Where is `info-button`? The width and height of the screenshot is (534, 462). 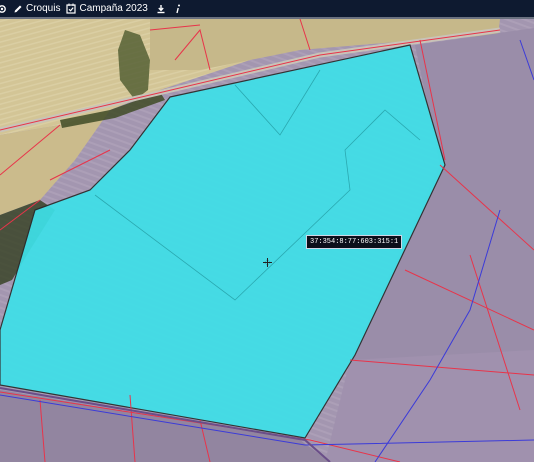 info-button is located at coordinates (178, 9).